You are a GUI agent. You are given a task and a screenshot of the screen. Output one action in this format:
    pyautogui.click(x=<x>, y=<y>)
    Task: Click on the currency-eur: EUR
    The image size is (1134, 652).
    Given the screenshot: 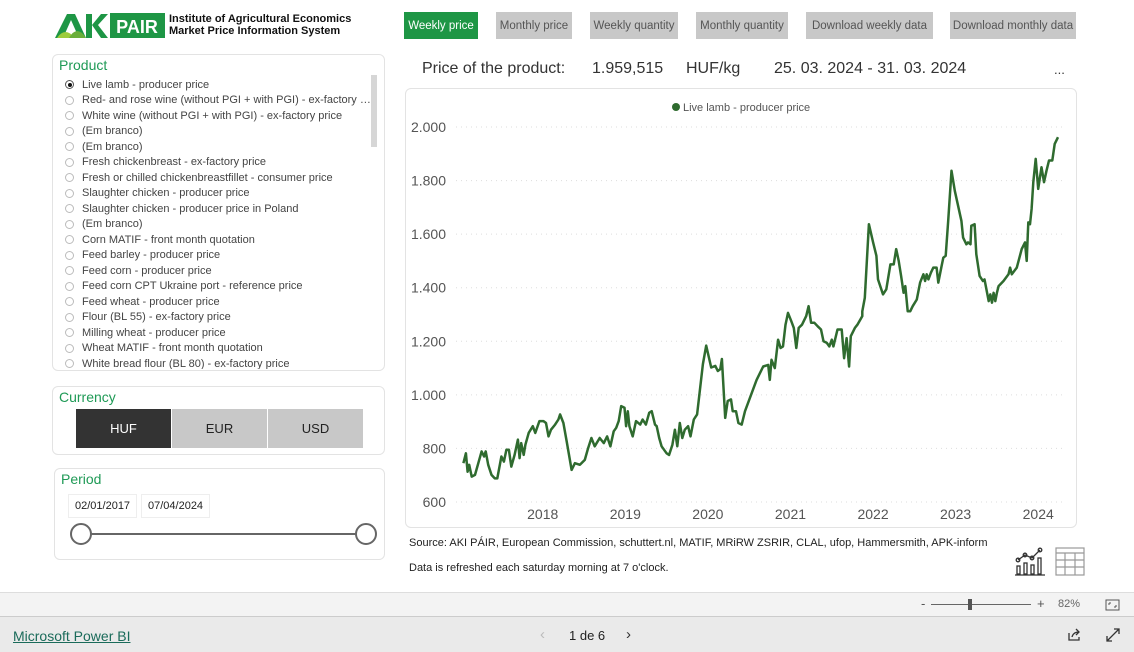 What is the action you would take?
    pyautogui.click(x=219, y=428)
    